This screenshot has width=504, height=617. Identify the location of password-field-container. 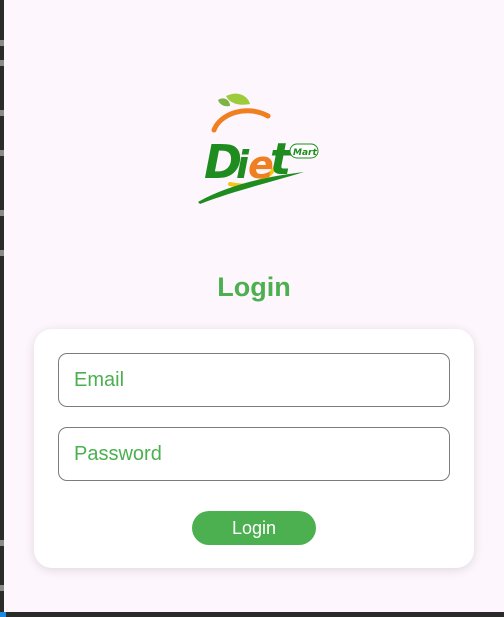
(254, 454).